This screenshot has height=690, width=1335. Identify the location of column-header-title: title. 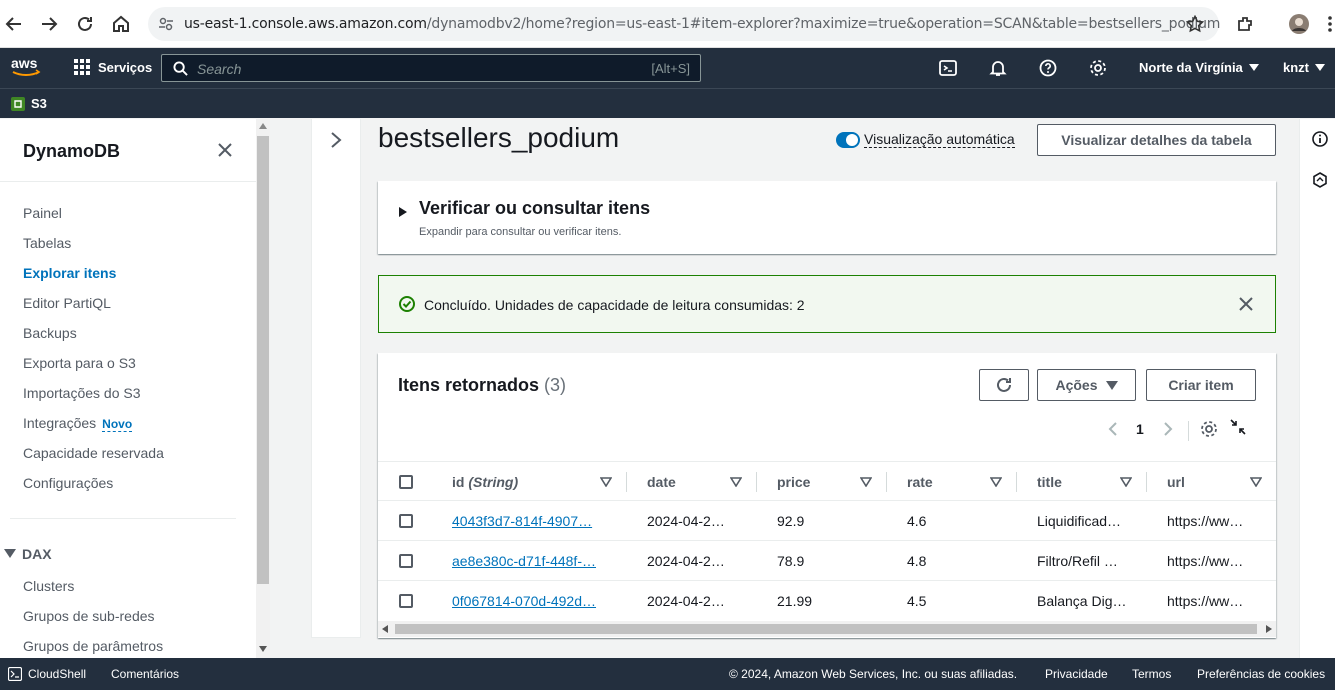
(1049, 482).